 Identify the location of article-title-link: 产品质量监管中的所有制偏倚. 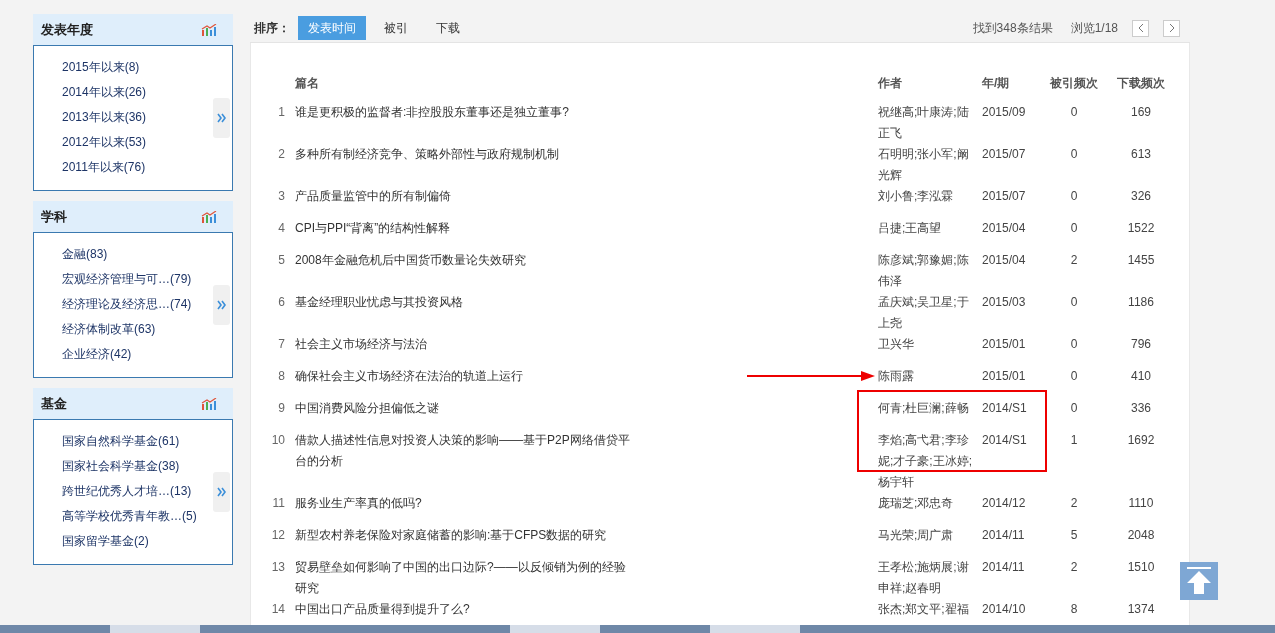
(465, 196).